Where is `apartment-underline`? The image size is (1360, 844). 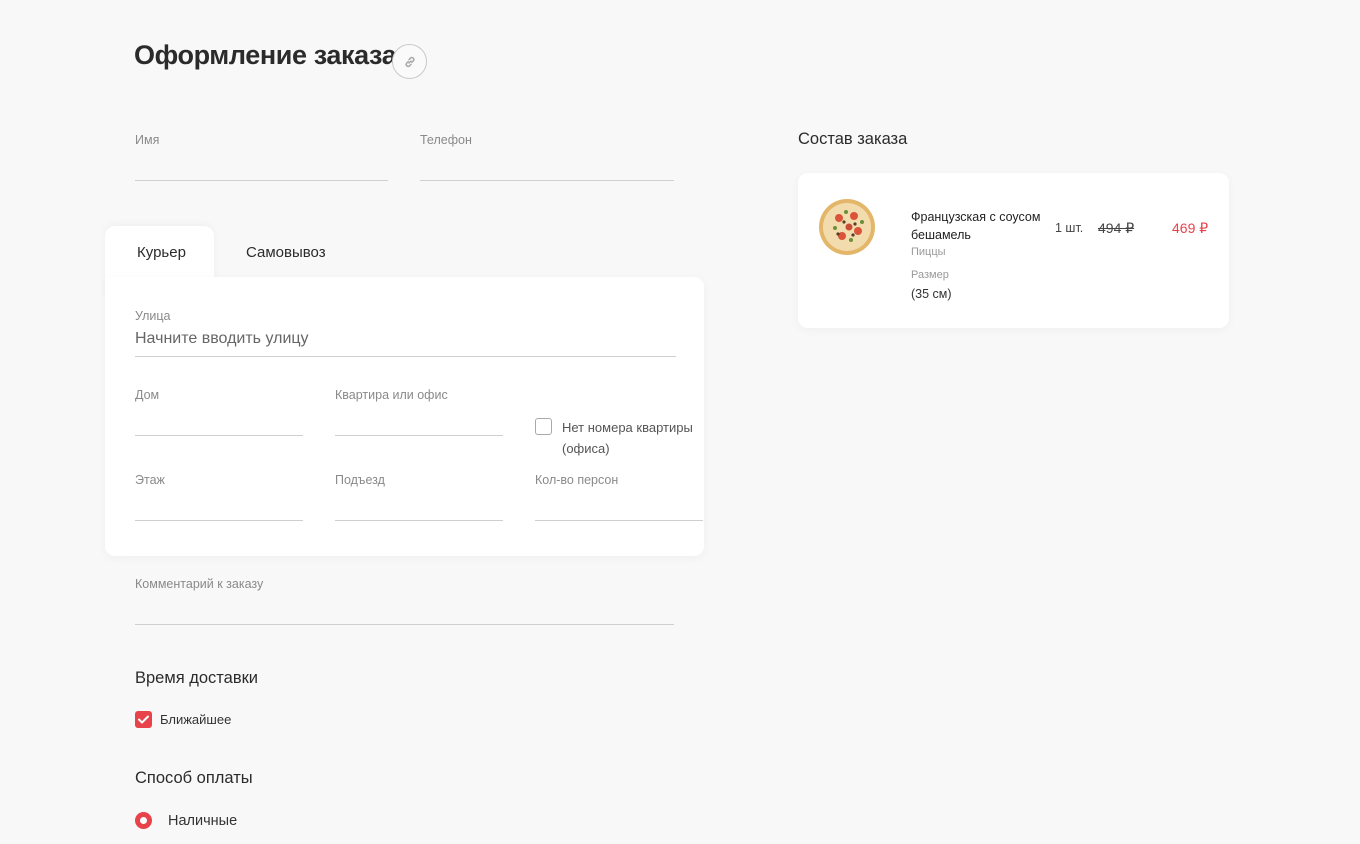 apartment-underline is located at coordinates (419, 435).